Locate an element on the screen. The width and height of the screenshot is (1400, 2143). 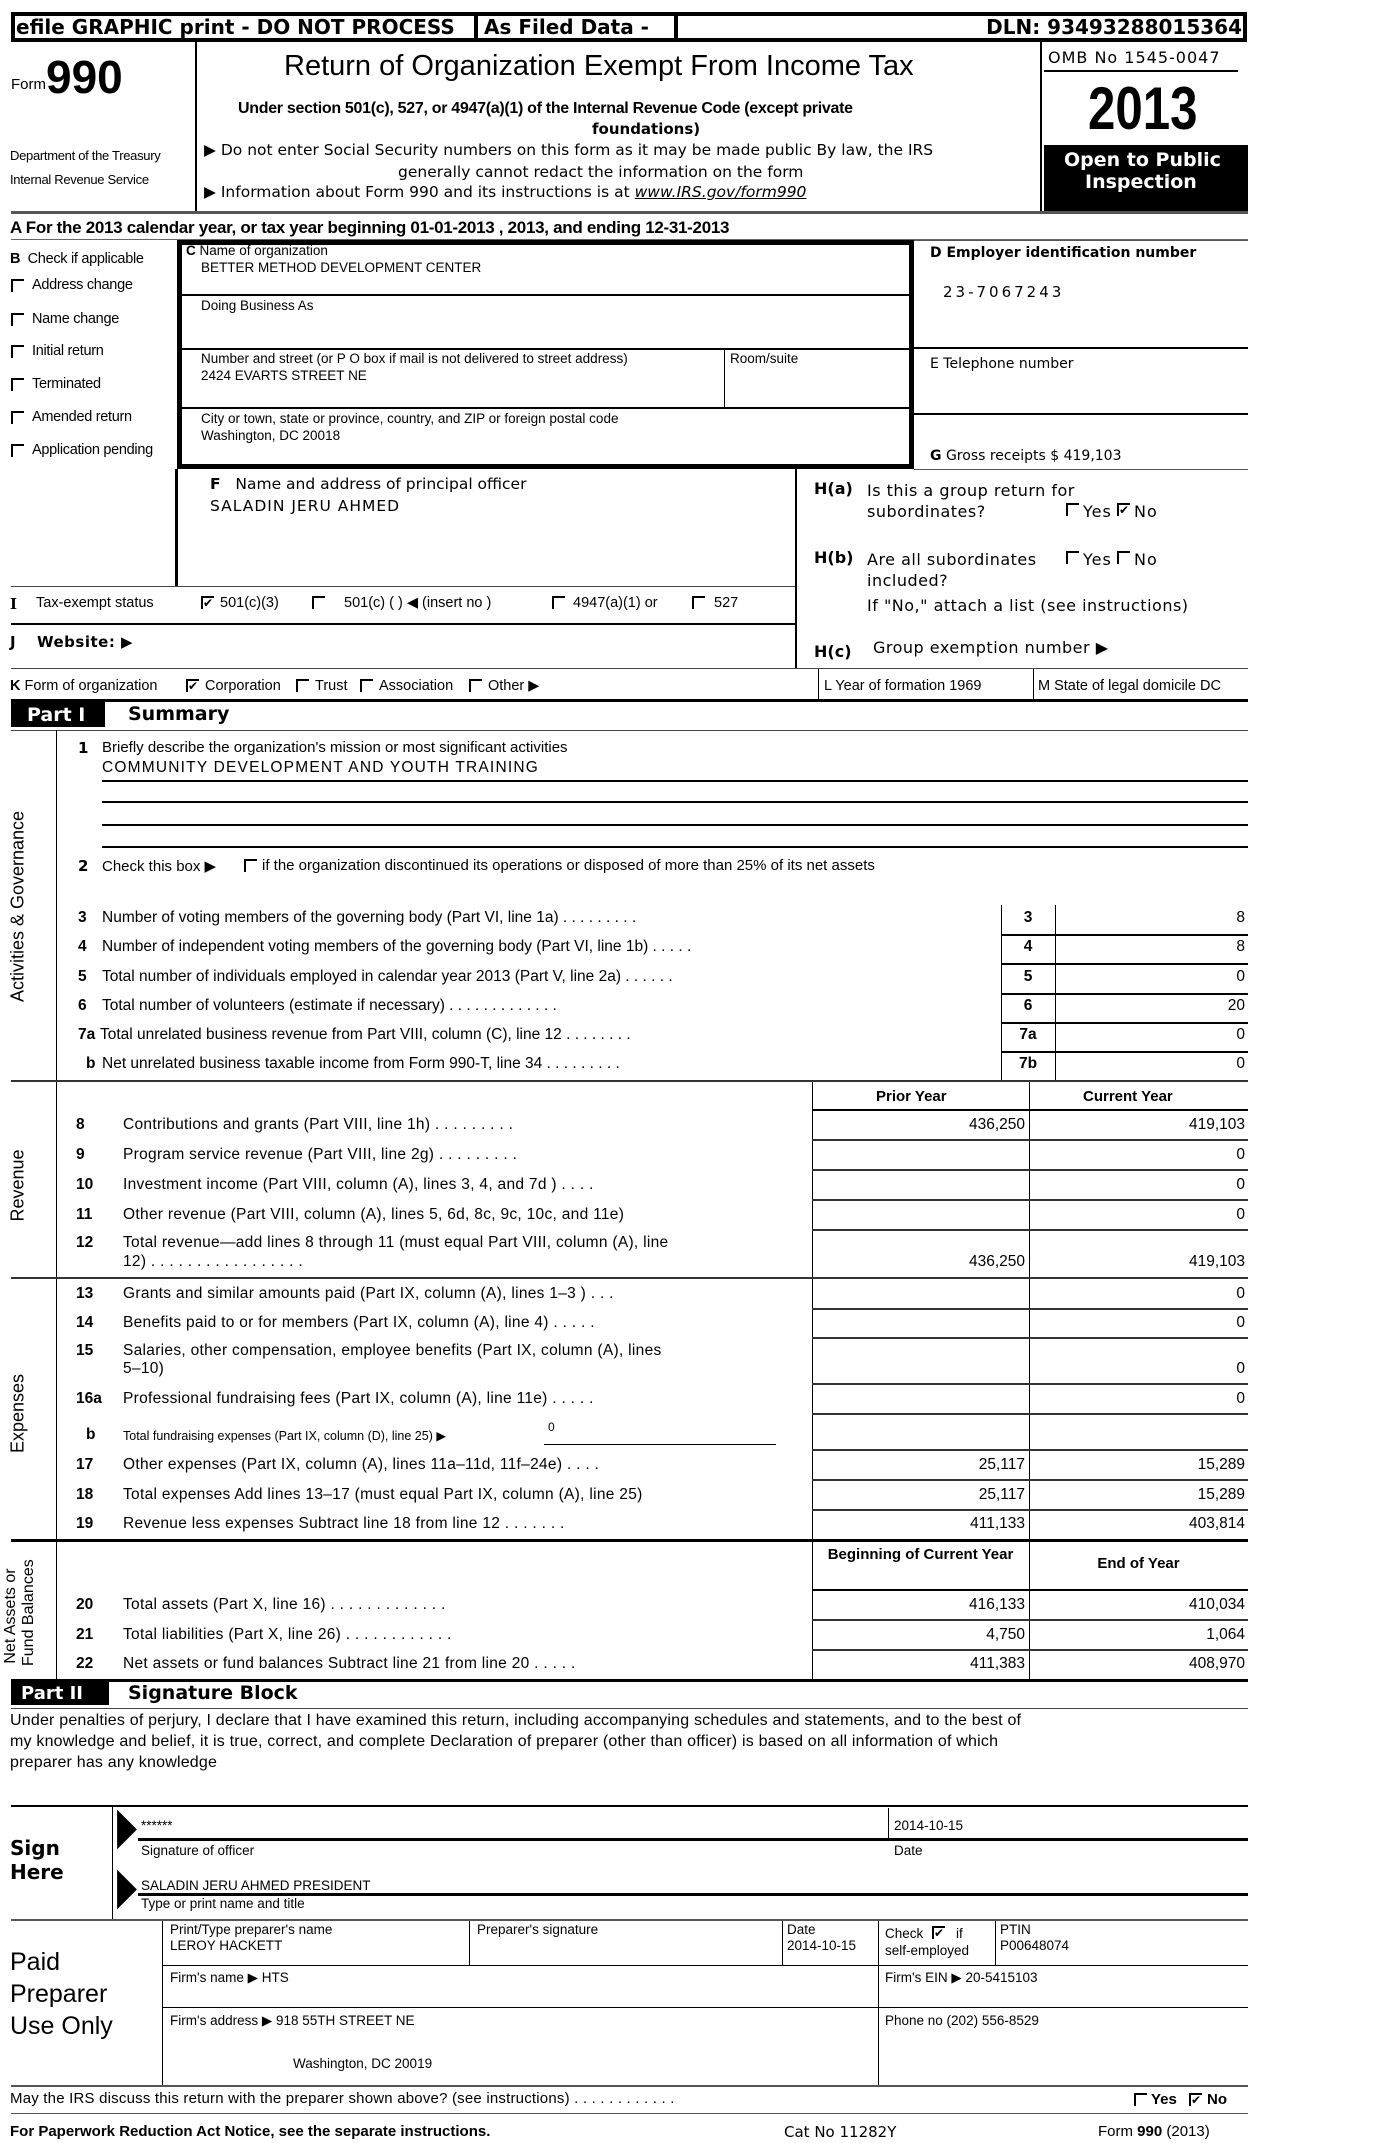
status-501c3-label: 501(c)(3) is located at coordinates (249, 603).